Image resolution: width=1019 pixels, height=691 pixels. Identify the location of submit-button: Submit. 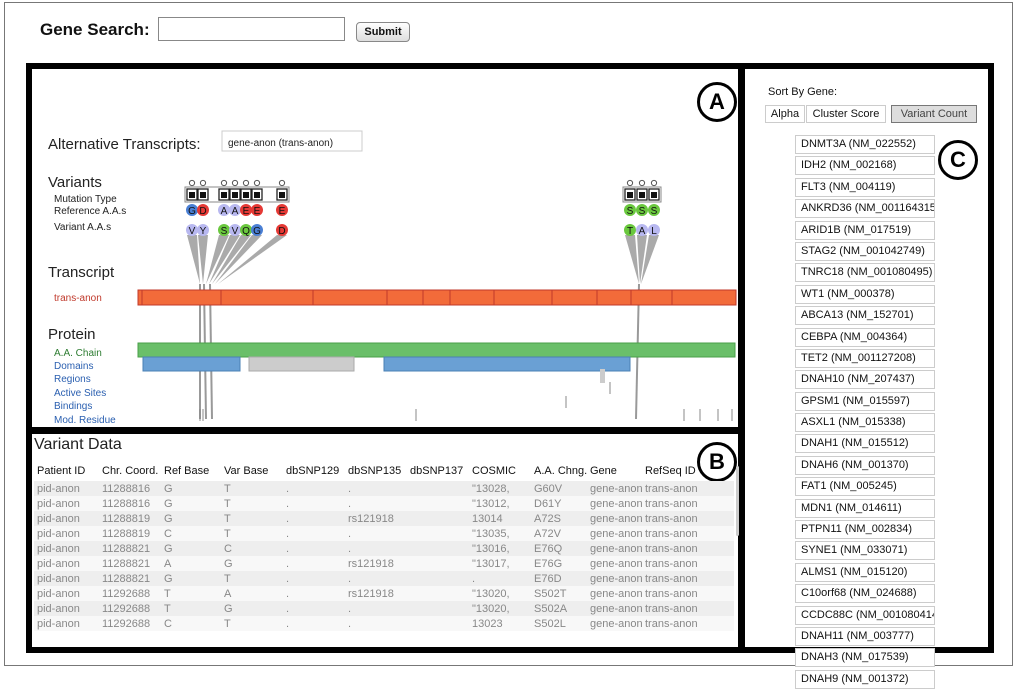
(383, 32).